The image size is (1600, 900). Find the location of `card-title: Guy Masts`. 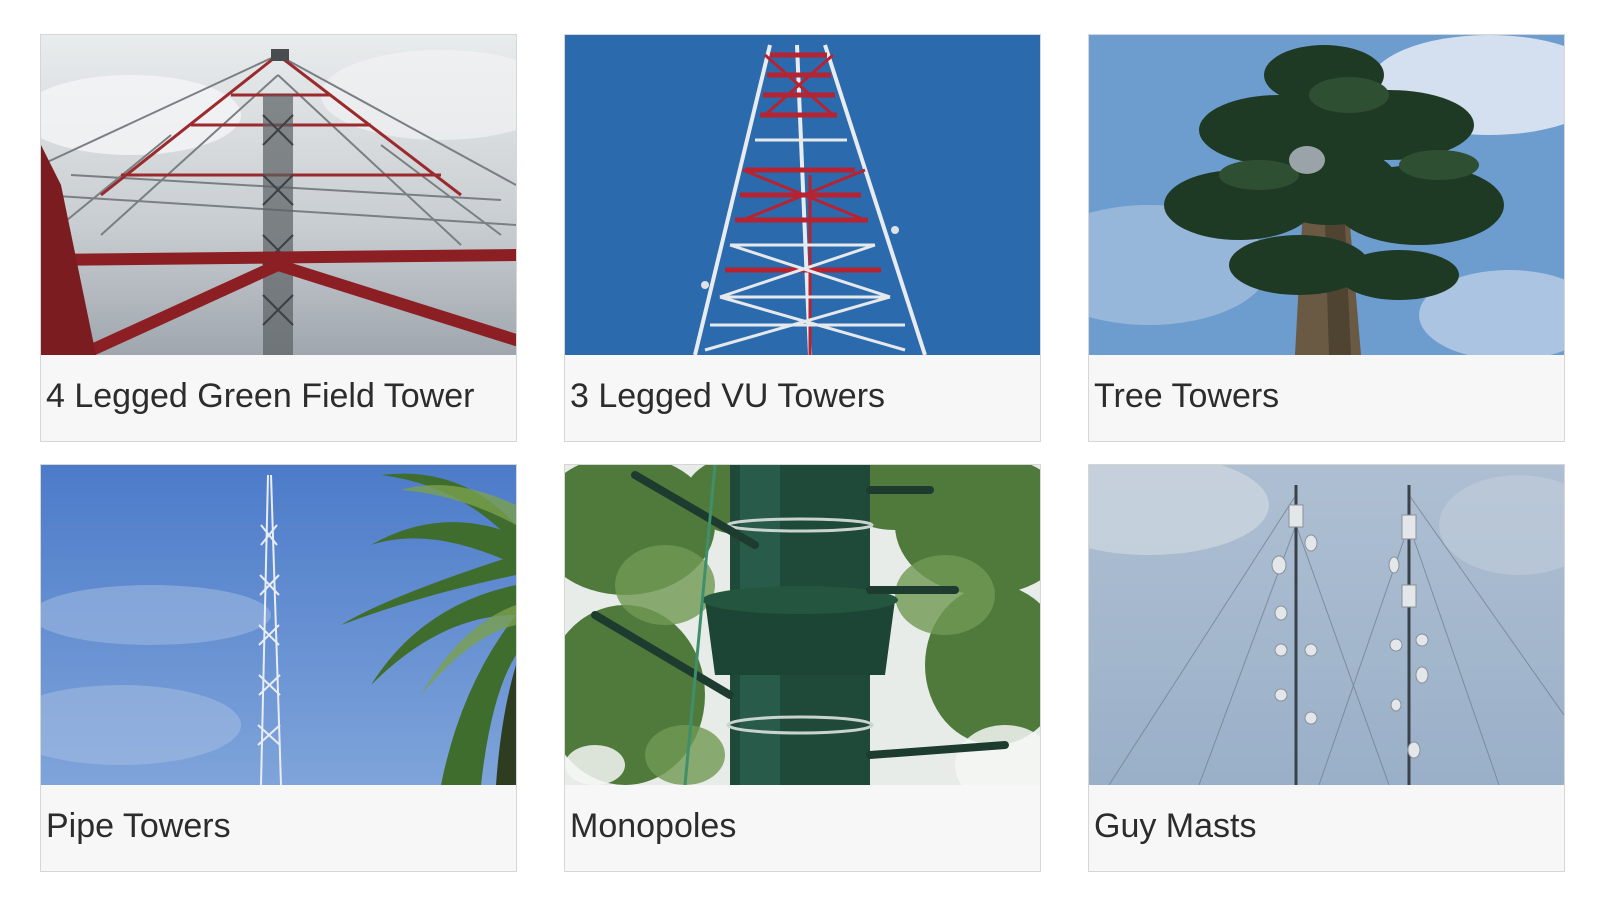

card-title: Guy Masts is located at coordinates (1175, 826).